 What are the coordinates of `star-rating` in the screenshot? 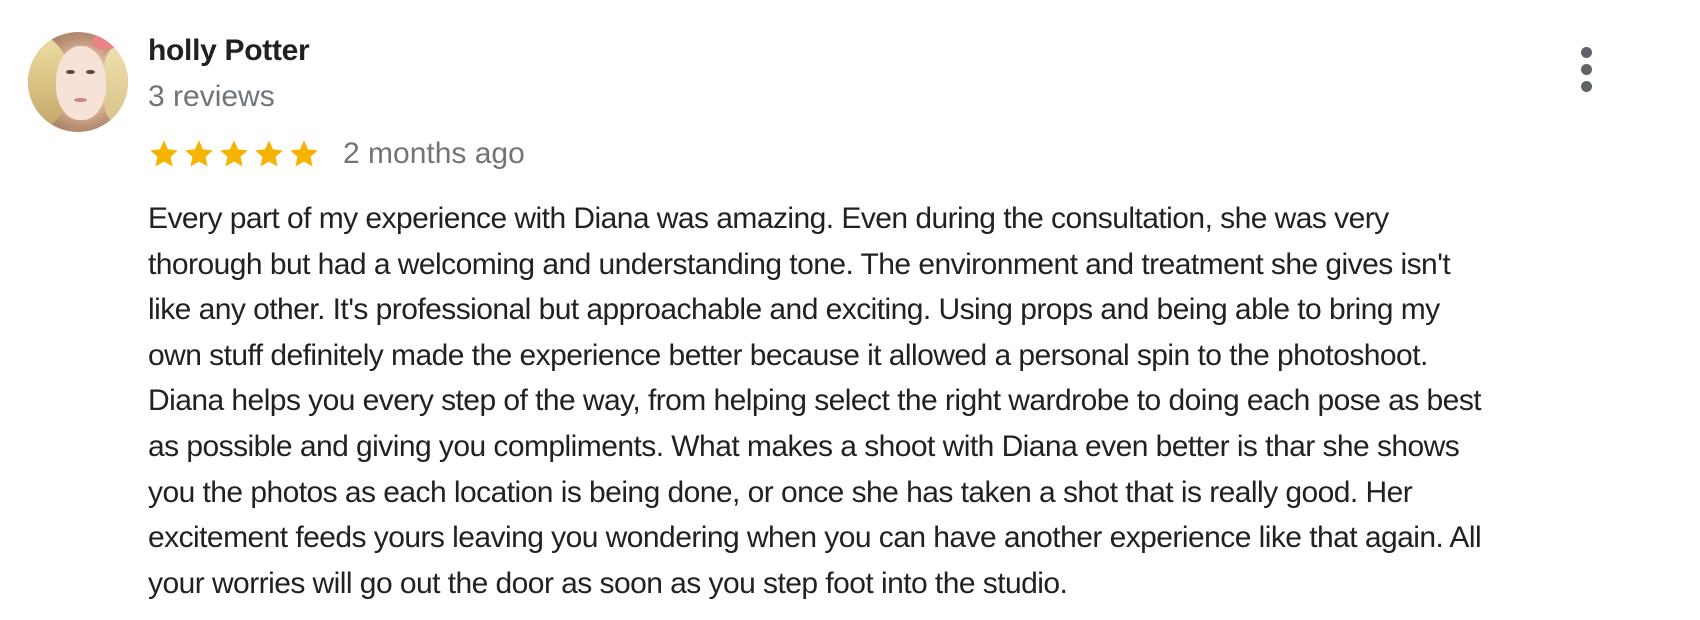 It's located at (235, 154).